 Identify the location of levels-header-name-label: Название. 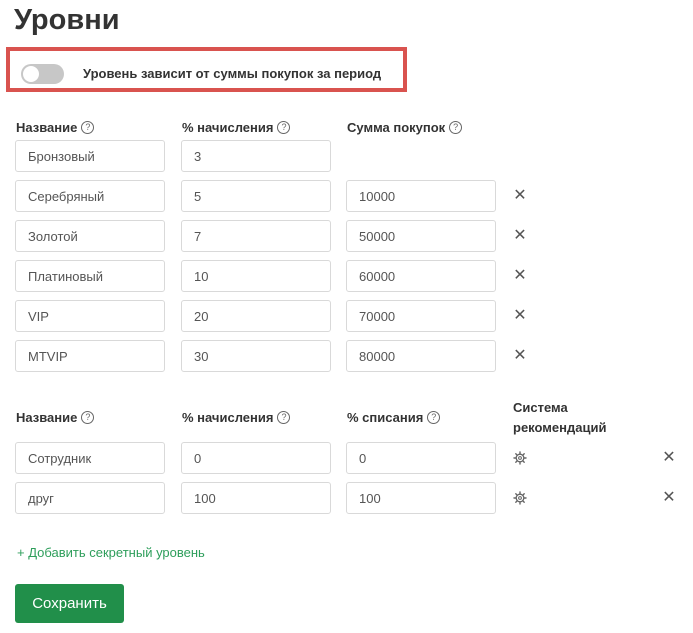
(47, 127).